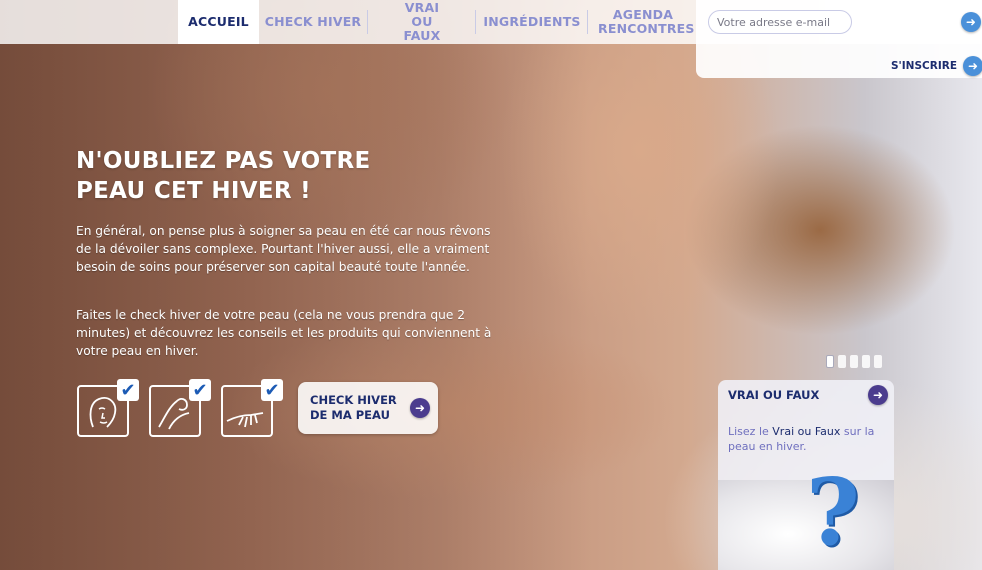 This screenshot has width=982, height=570. I want to click on nav-item-ingredients: INGRÉDIENTS, so click(532, 22).